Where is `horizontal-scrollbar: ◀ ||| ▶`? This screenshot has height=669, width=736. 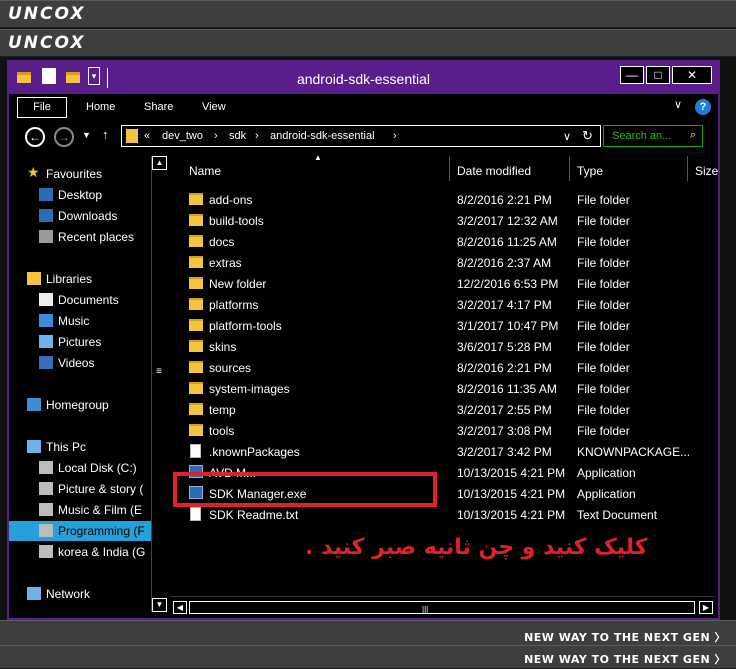 horizontal-scrollbar: ◀ ||| ▶ is located at coordinates (443, 606).